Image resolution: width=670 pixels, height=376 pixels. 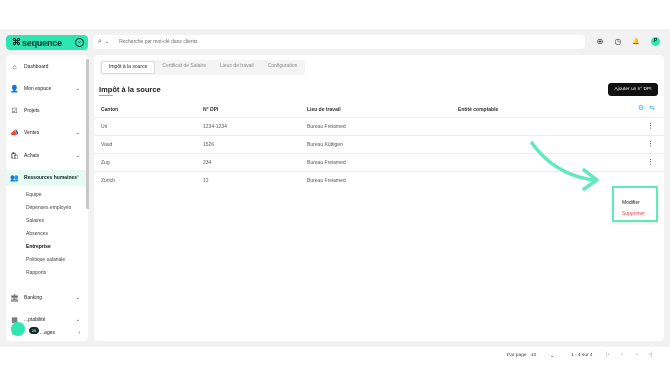 What do you see at coordinates (633, 214) in the screenshot?
I see `delete-menu-item: Supprimer` at bounding box center [633, 214].